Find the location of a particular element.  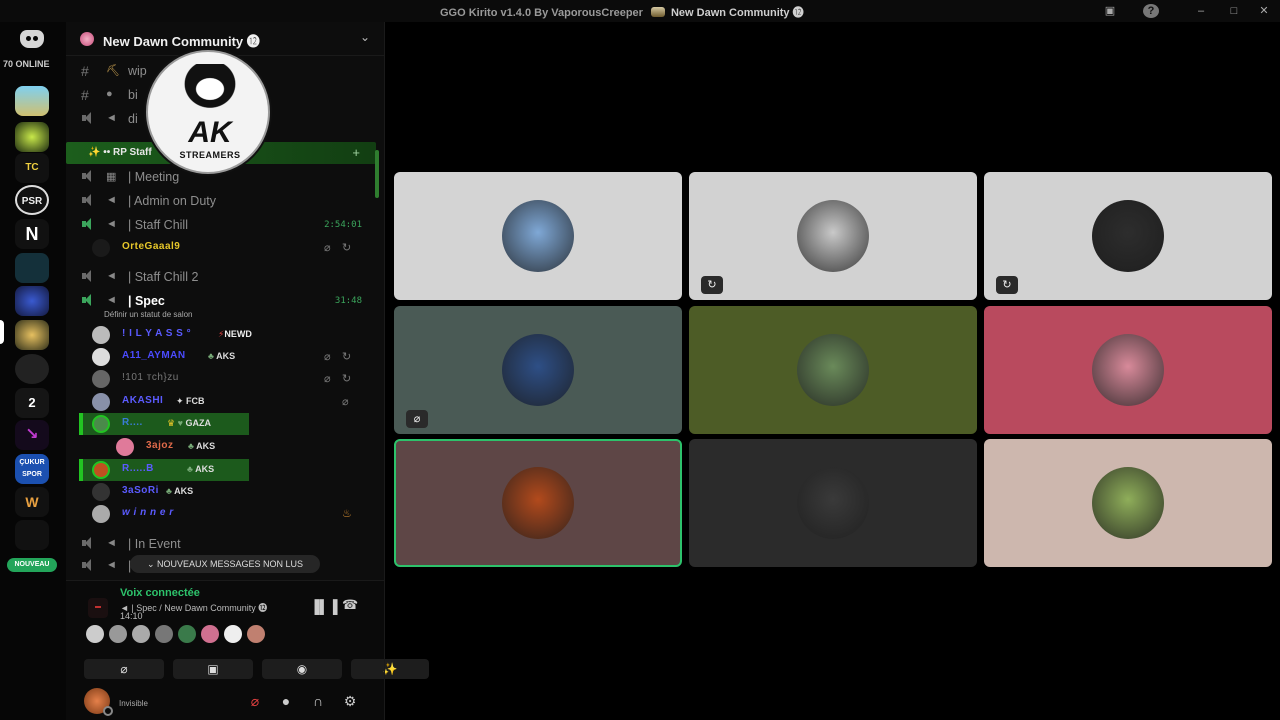

camera-off-button: ⌀ is located at coordinates (124, 669).